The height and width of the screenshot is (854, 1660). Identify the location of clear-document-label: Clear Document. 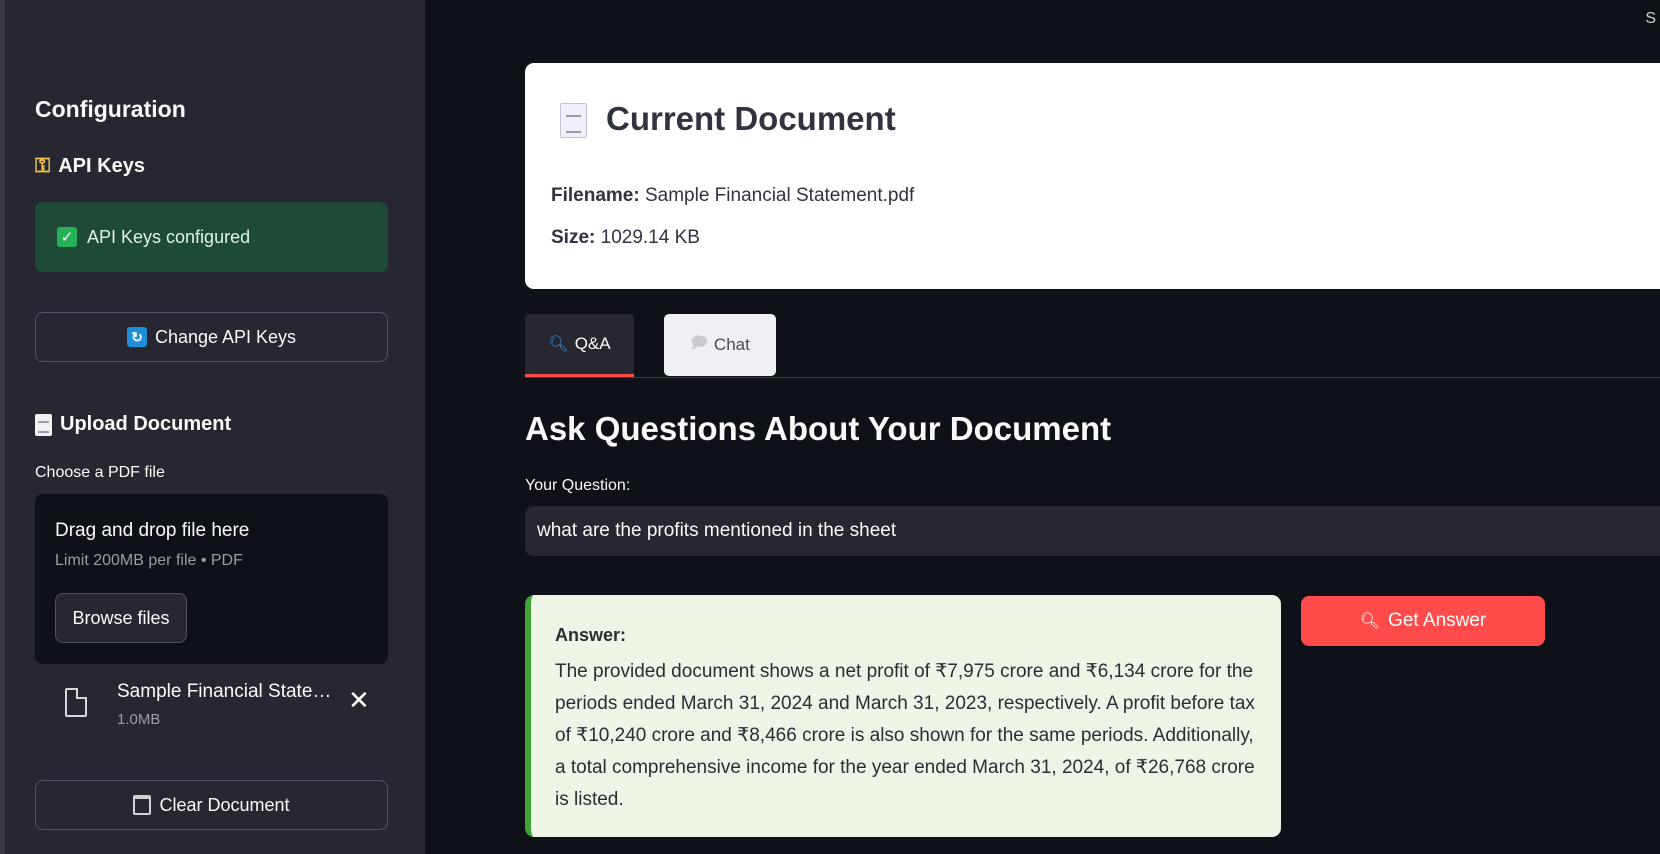
(224, 804).